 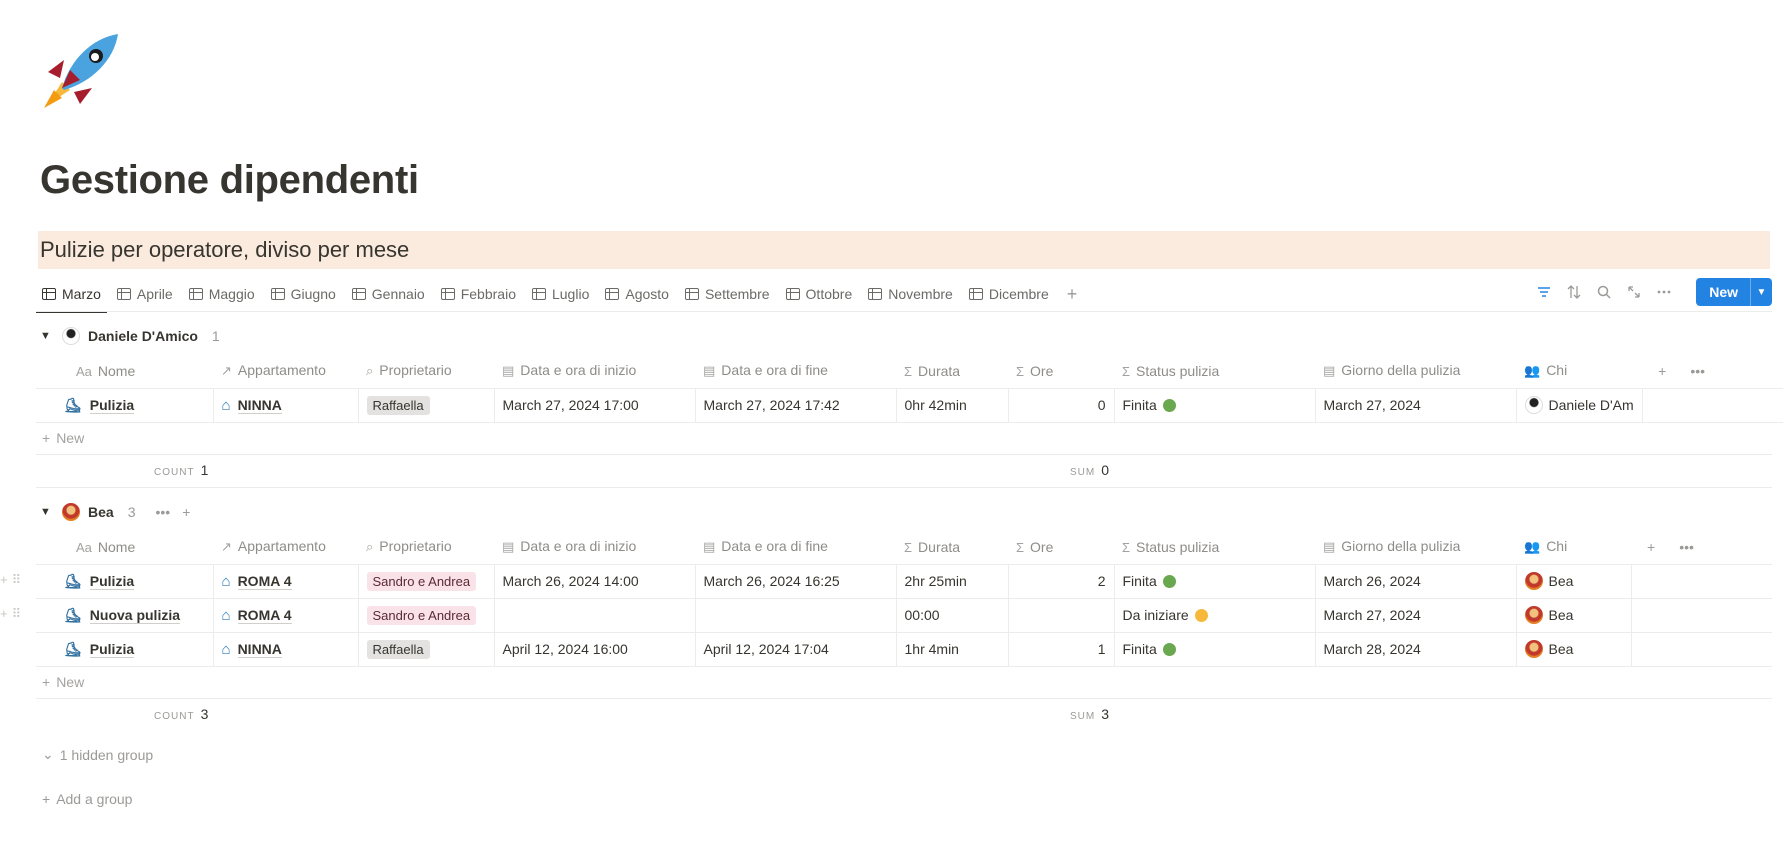 I want to click on duration-cell: 0hr 42min, so click(x=952, y=405).